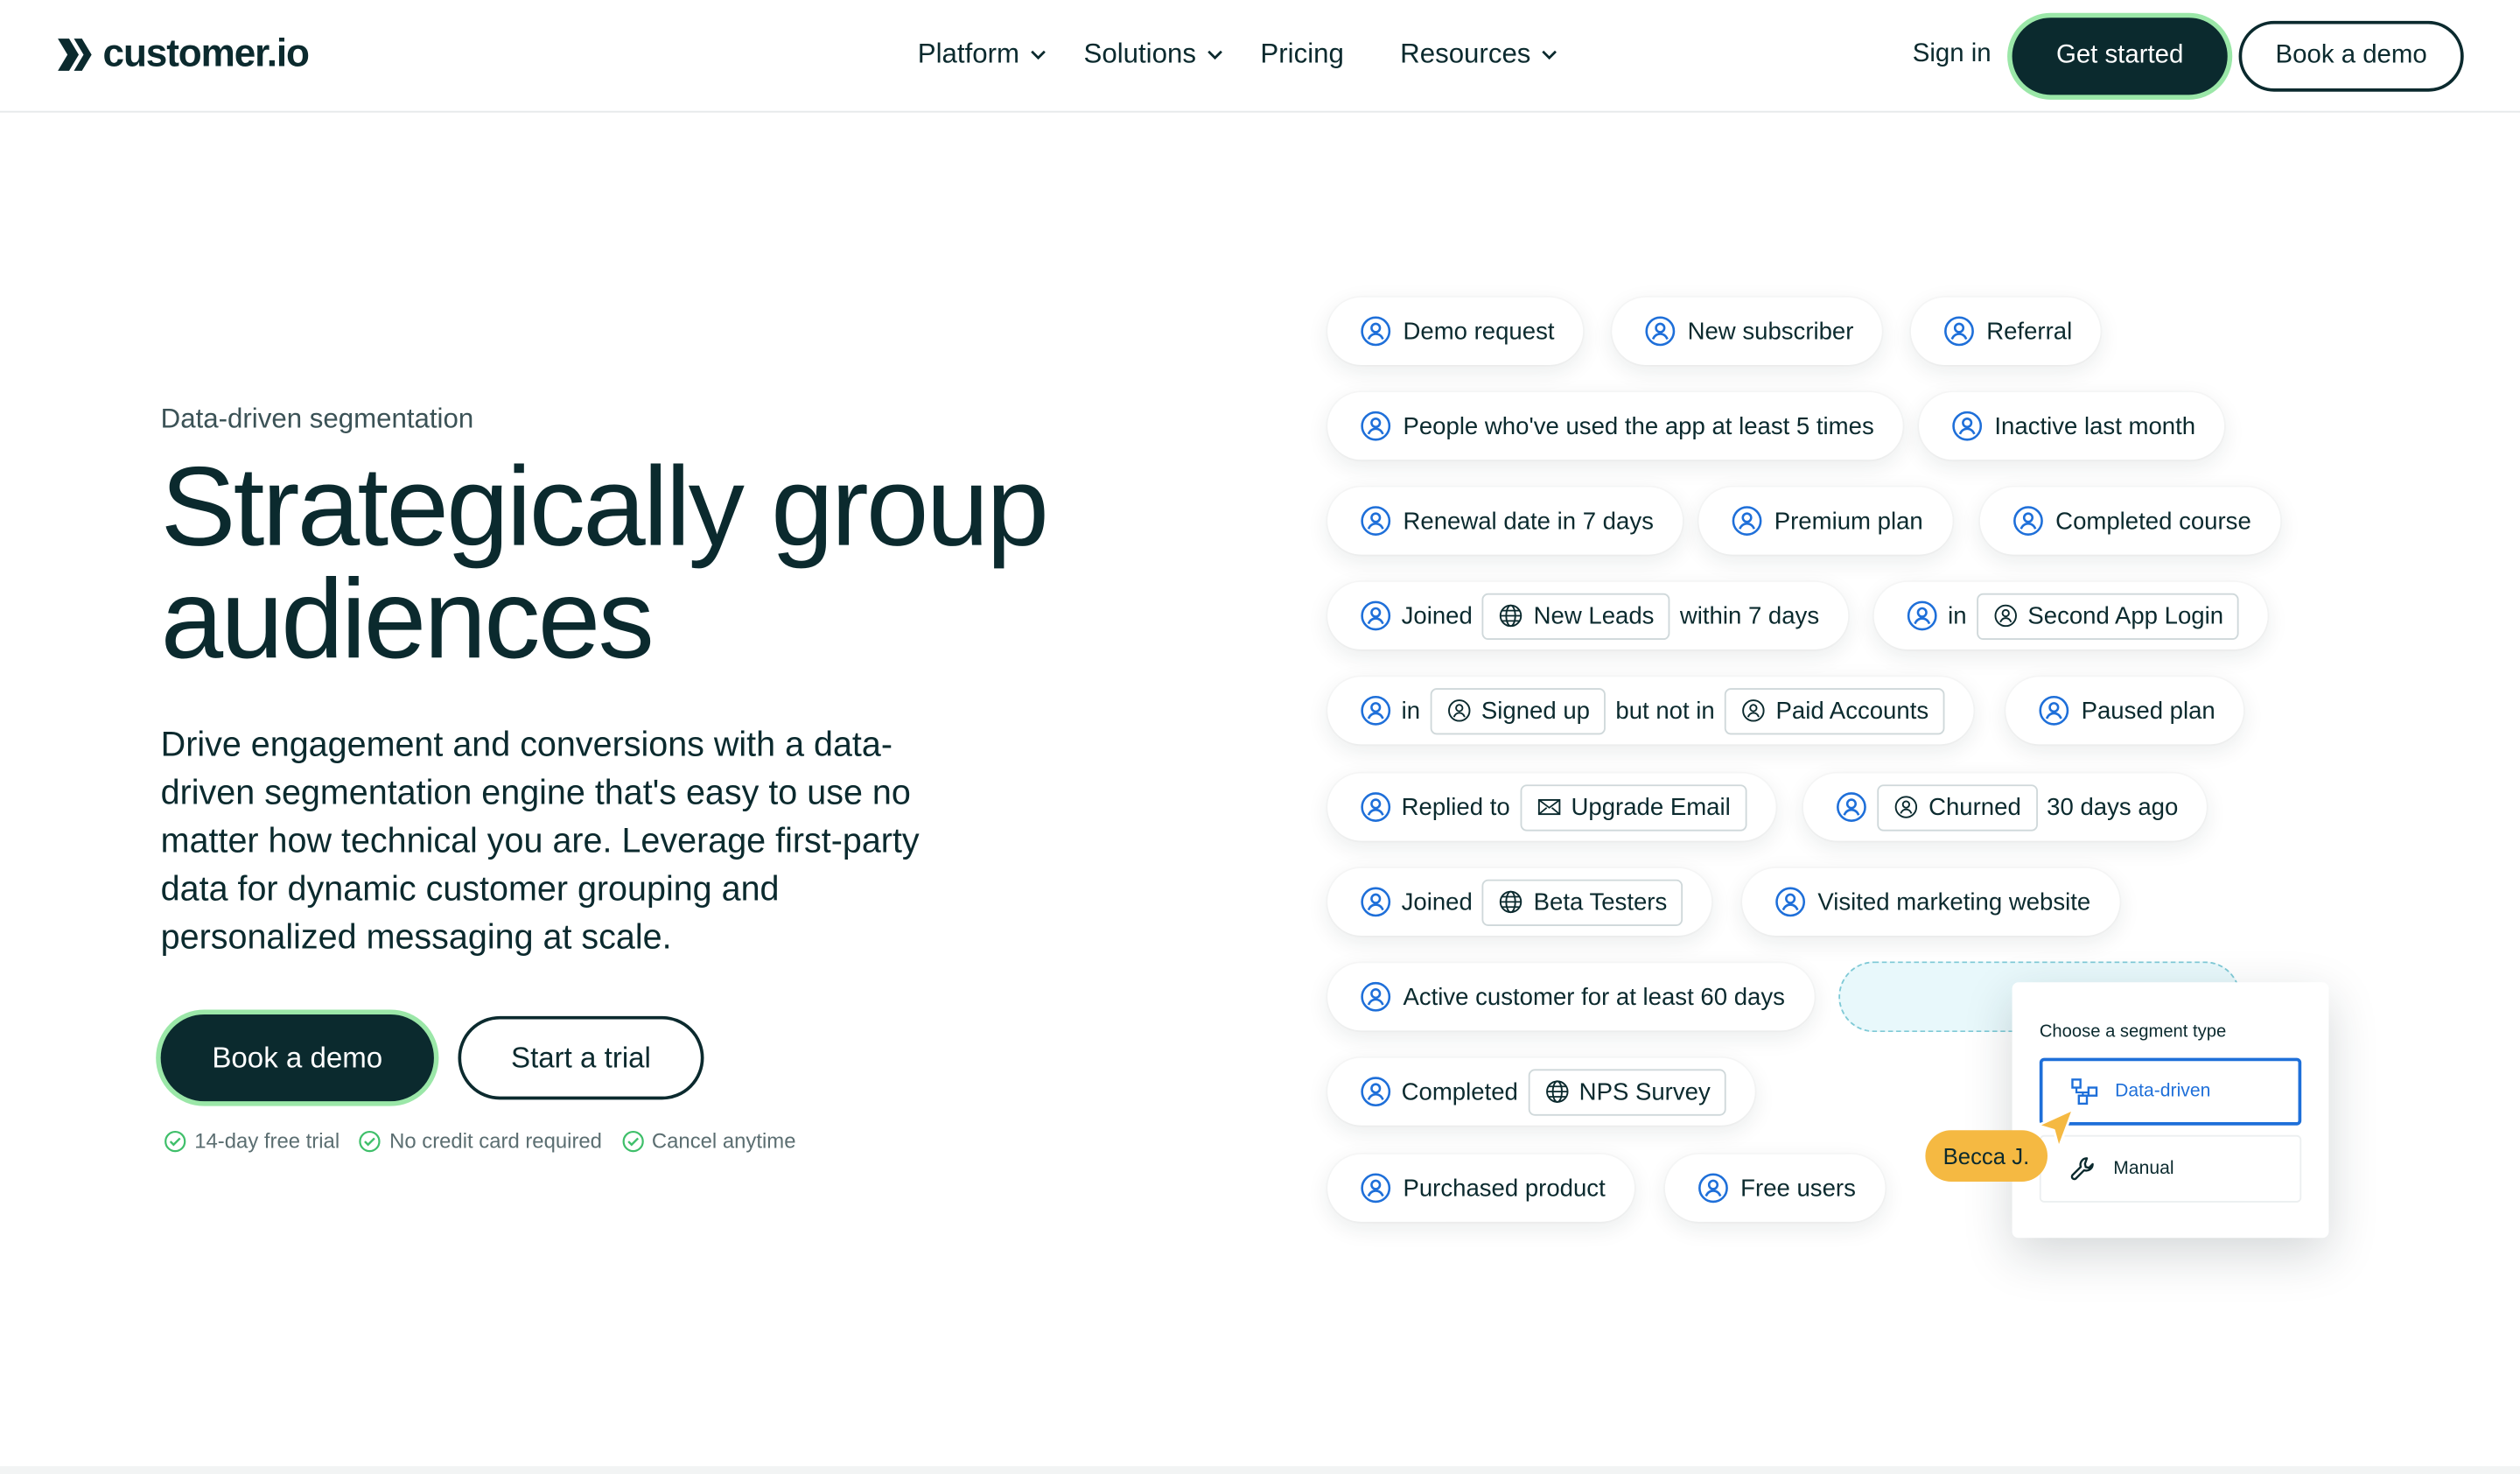  I want to click on segment-pill: Joined New Leads within 7 days, so click(1588, 615).